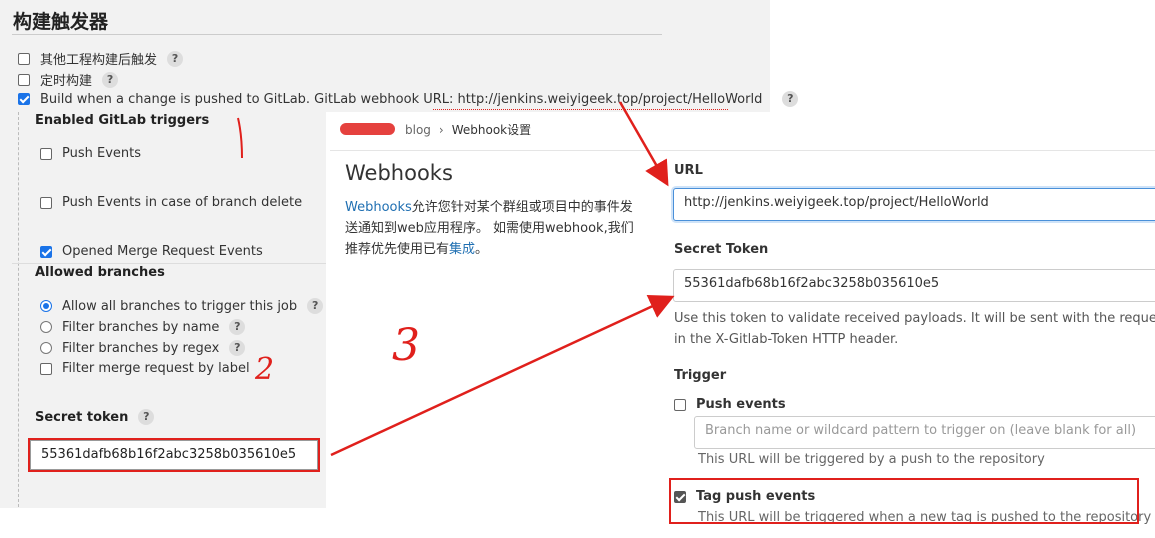  I want to click on arrow-url, so click(643, 144).